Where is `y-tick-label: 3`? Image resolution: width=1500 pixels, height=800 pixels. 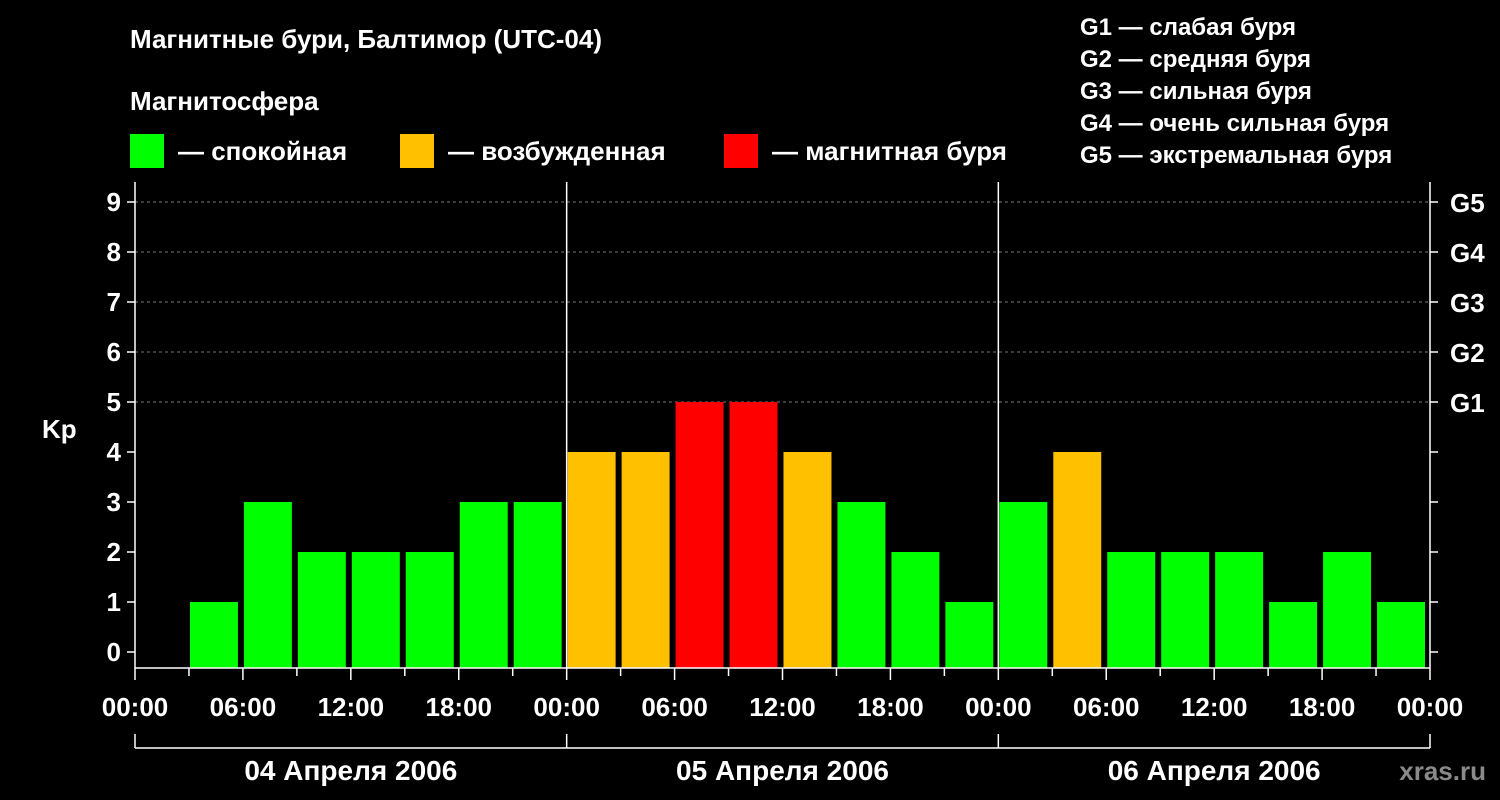 y-tick-label: 3 is located at coordinates (114, 502).